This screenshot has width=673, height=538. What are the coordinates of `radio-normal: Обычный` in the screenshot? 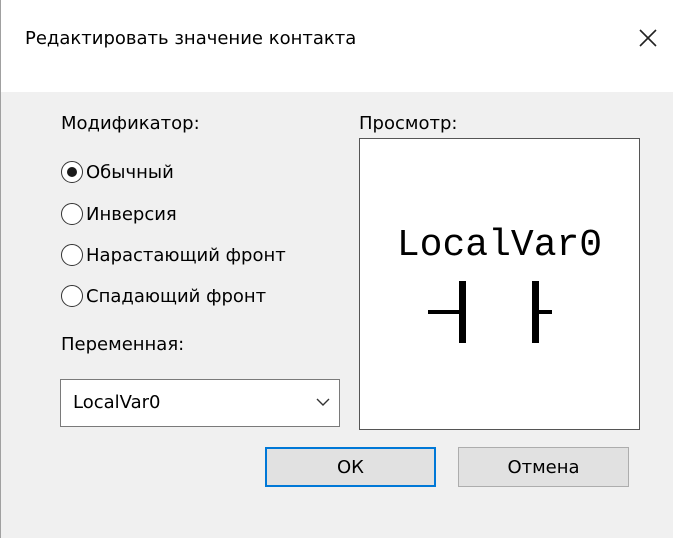 It's located at (117, 172).